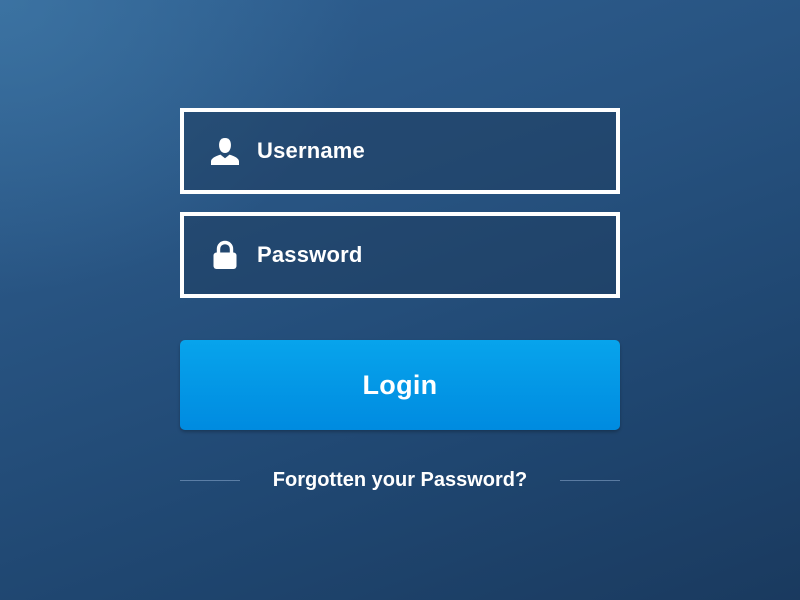  Describe the element at coordinates (590, 480) in the screenshot. I see `divider-right` at that location.